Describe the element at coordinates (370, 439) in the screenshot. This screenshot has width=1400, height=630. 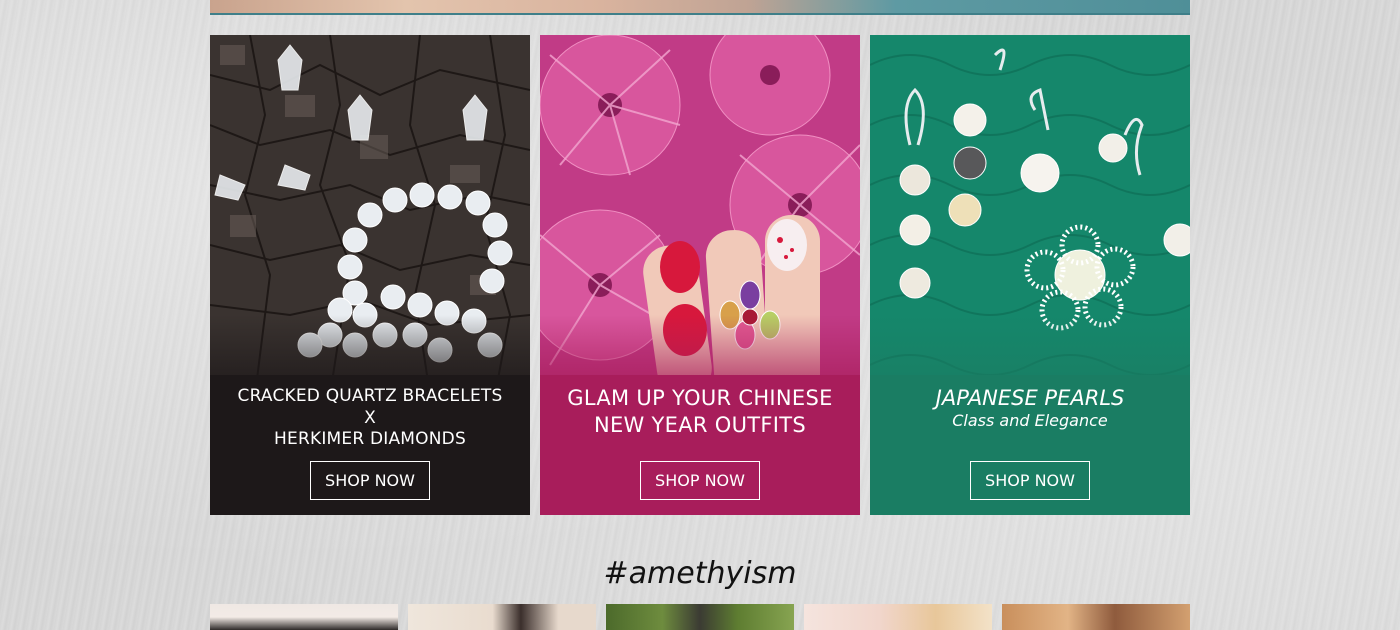
I see `caption-line: HERKIMER DIAMONDS` at that location.